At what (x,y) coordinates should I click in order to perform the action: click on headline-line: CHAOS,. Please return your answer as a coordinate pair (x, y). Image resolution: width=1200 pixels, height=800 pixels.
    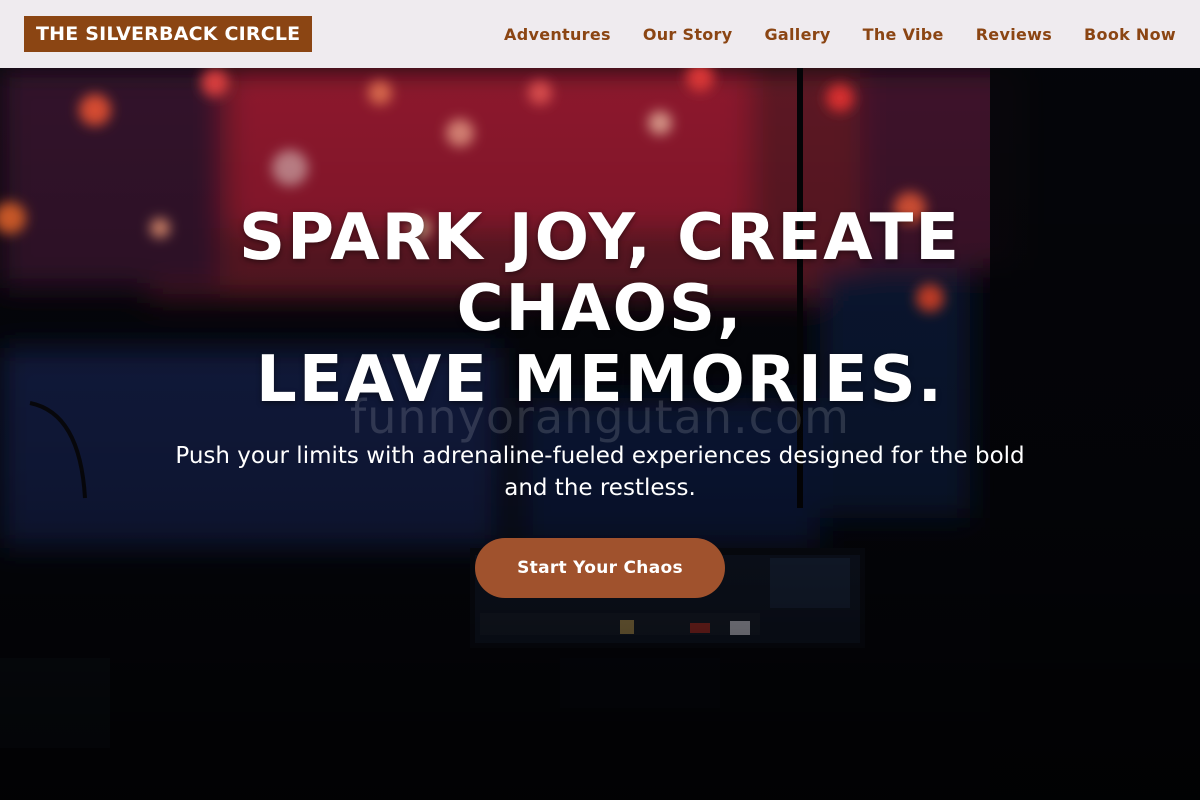
    Looking at the image, I should click on (600, 309).